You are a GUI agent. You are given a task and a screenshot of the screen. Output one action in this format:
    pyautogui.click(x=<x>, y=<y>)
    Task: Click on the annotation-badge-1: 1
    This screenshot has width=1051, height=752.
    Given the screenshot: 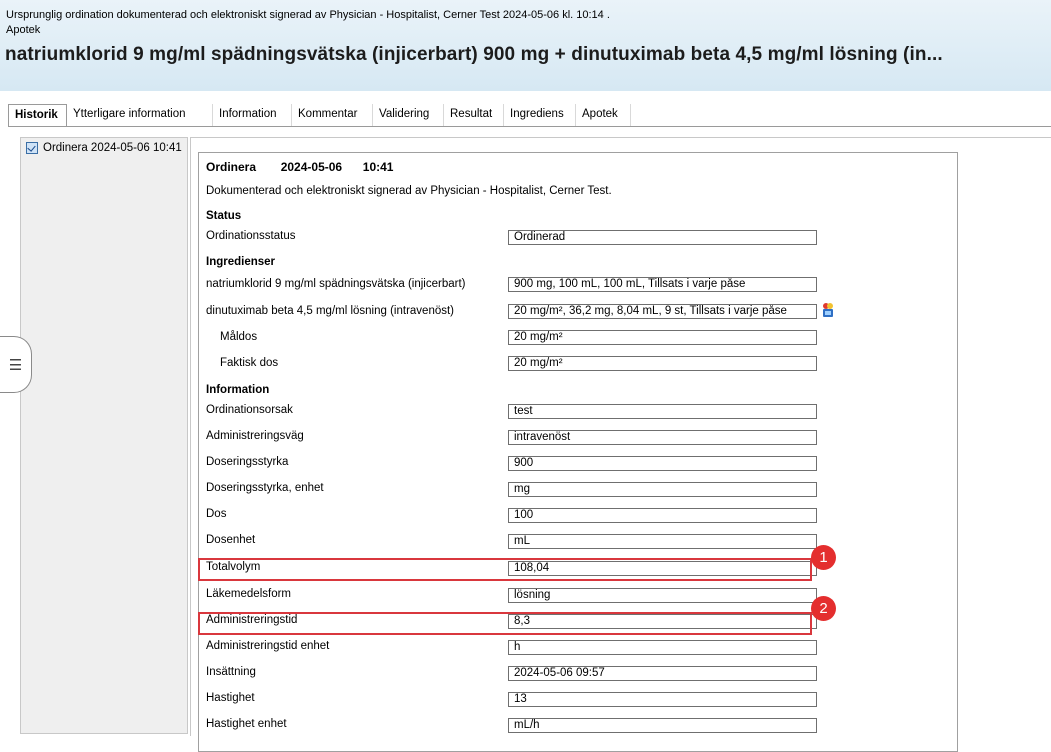 What is the action you would take?
    pyautogui.click(x=823, y=557)
    